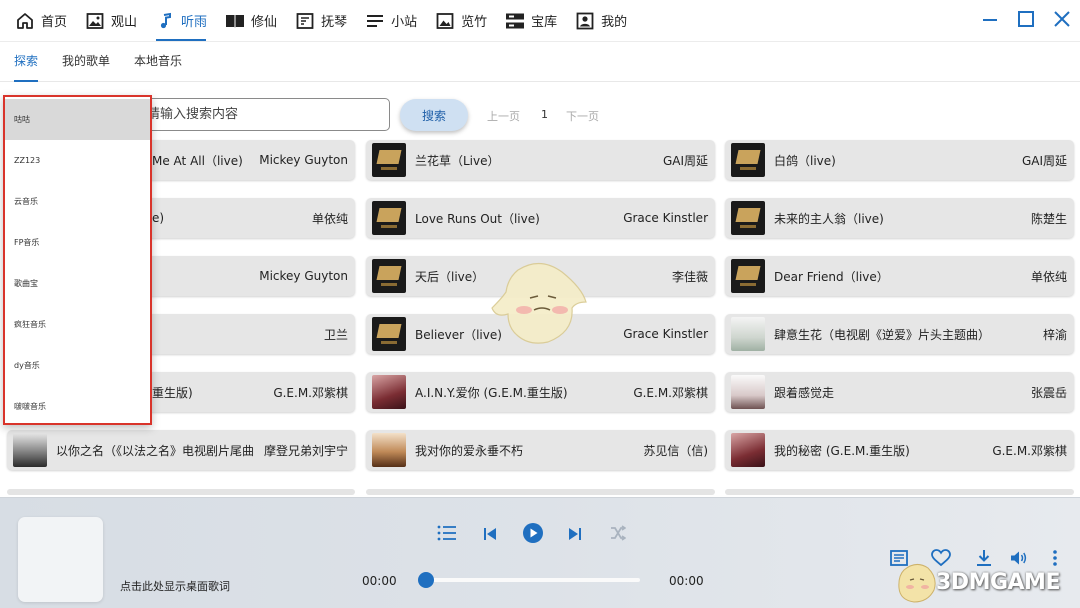 The height and width of the screenshot is (608, 1080). What do you see at coordinates (899, 560) in the screenshot?
I see `lyrics-list-button` at bounding box center [899, 560].